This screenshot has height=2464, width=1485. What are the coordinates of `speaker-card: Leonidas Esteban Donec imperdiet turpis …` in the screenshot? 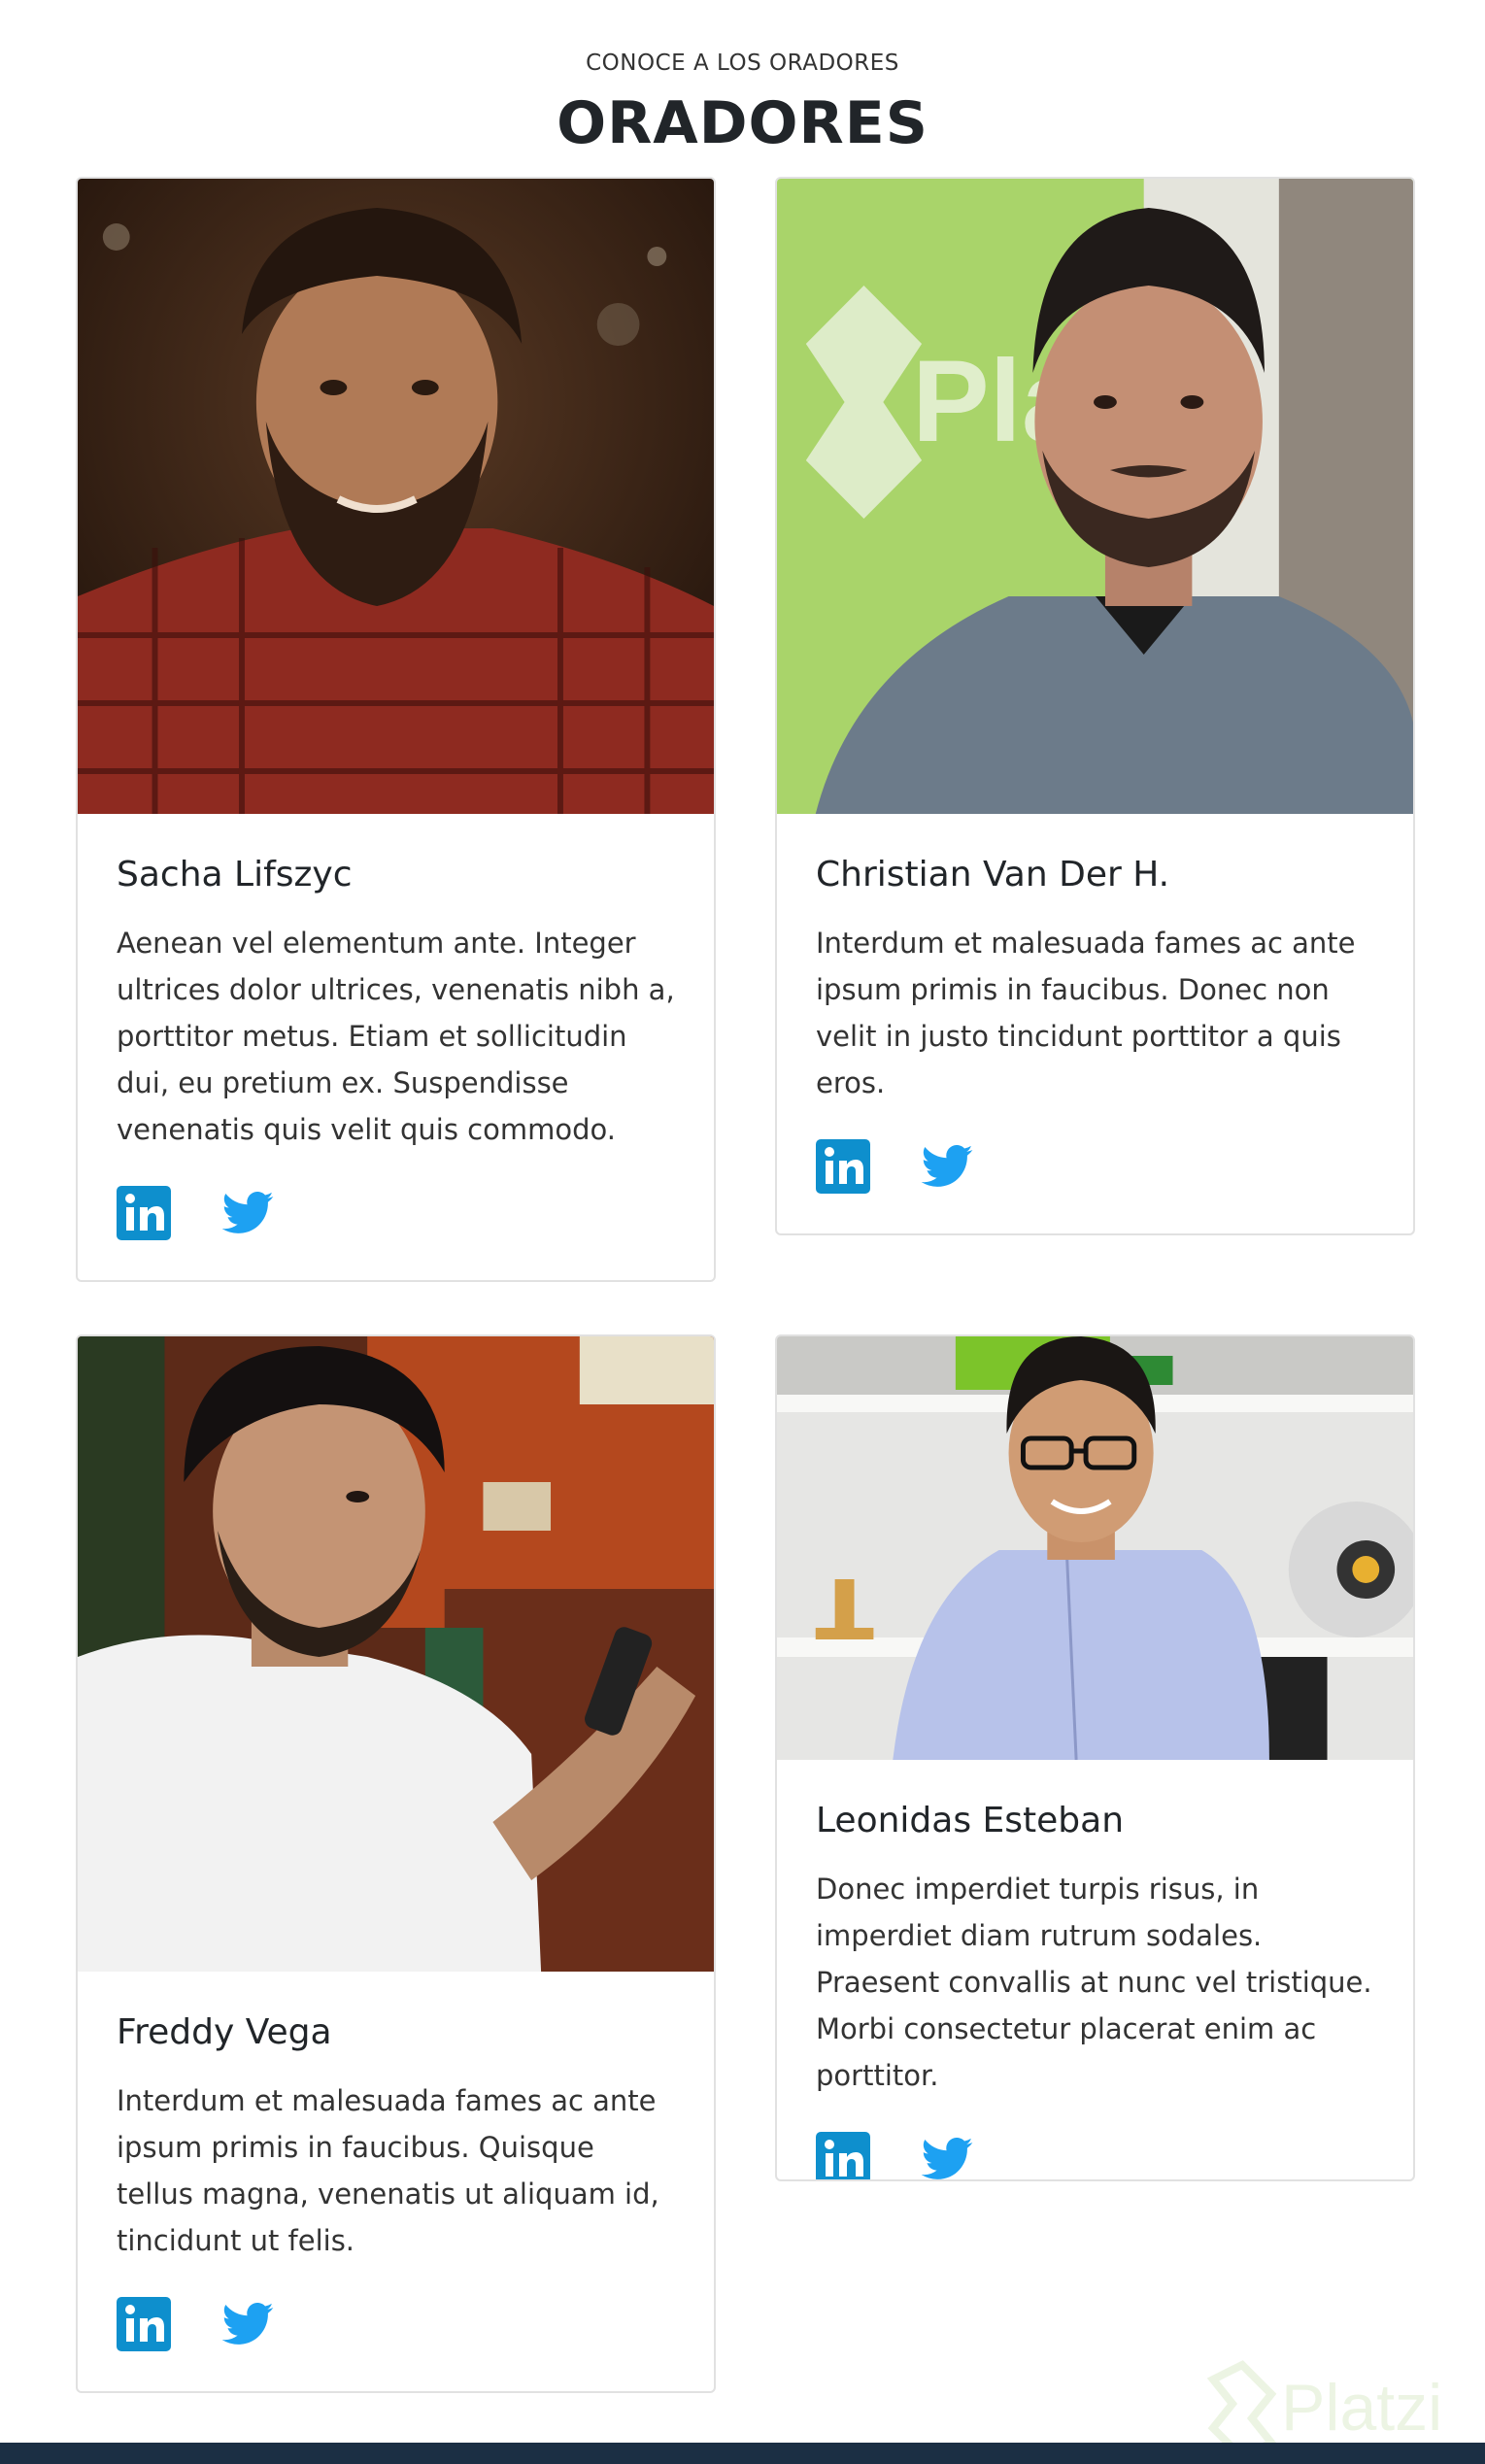 It's located at (1095, 1757).